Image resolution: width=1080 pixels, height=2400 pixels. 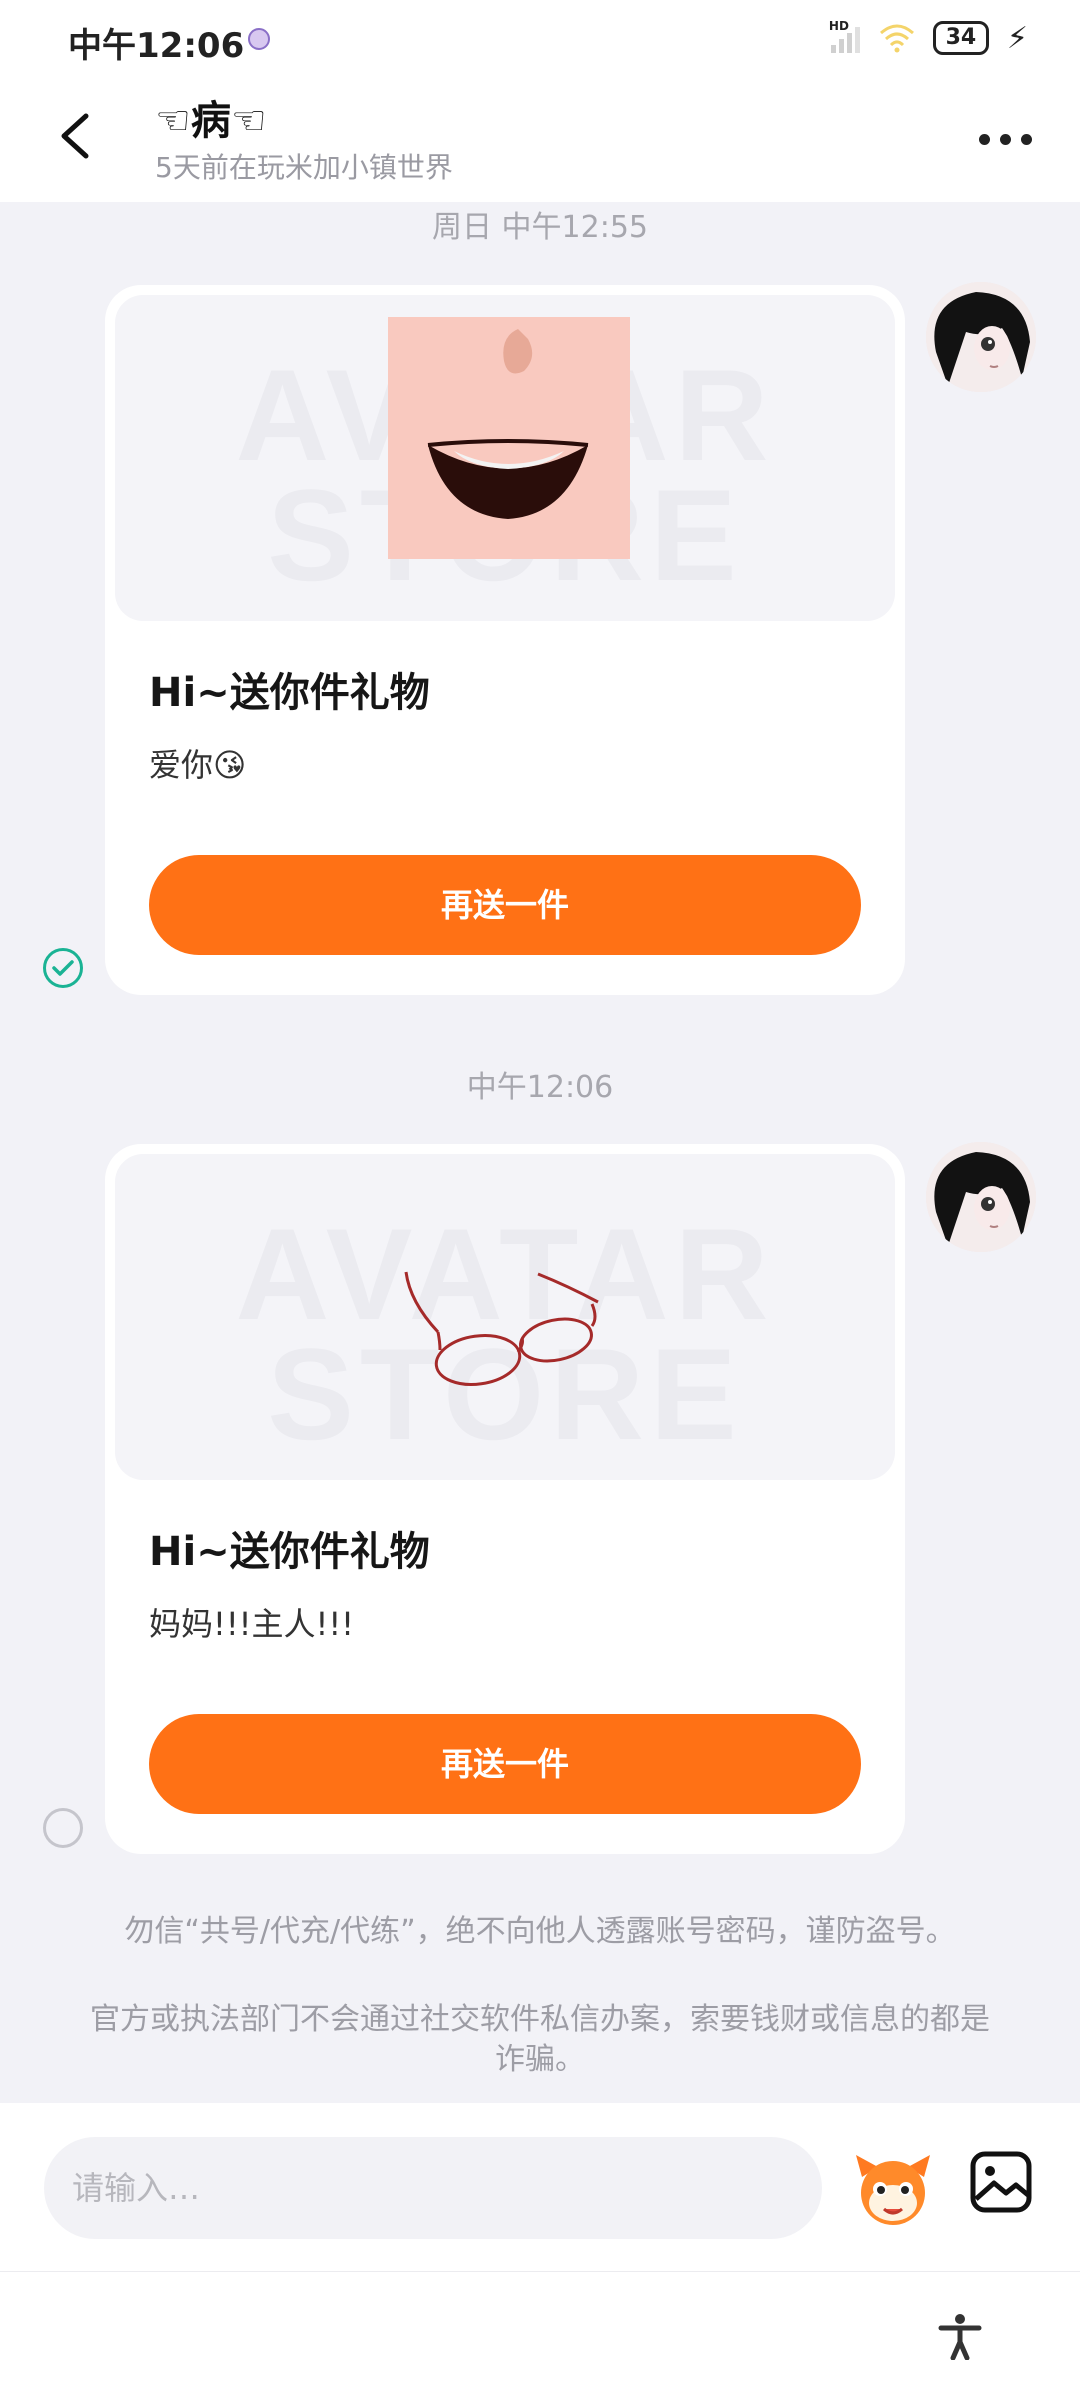 What do you see at coordinates (63, 1828) in the screenshot?
I see `message-select-checkbox` at bounding box center [63, 1828].